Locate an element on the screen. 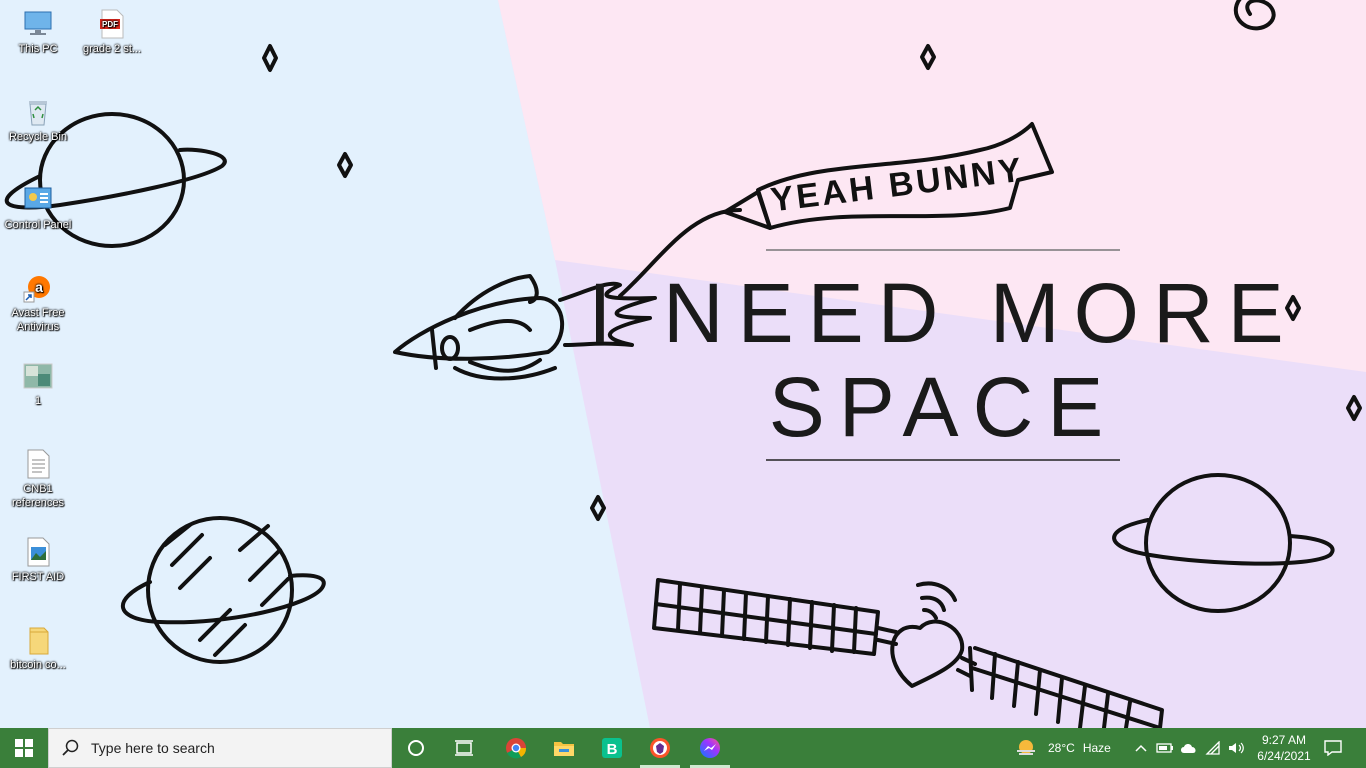  tray-onedrive-button is located at coordinates (1189, 748).